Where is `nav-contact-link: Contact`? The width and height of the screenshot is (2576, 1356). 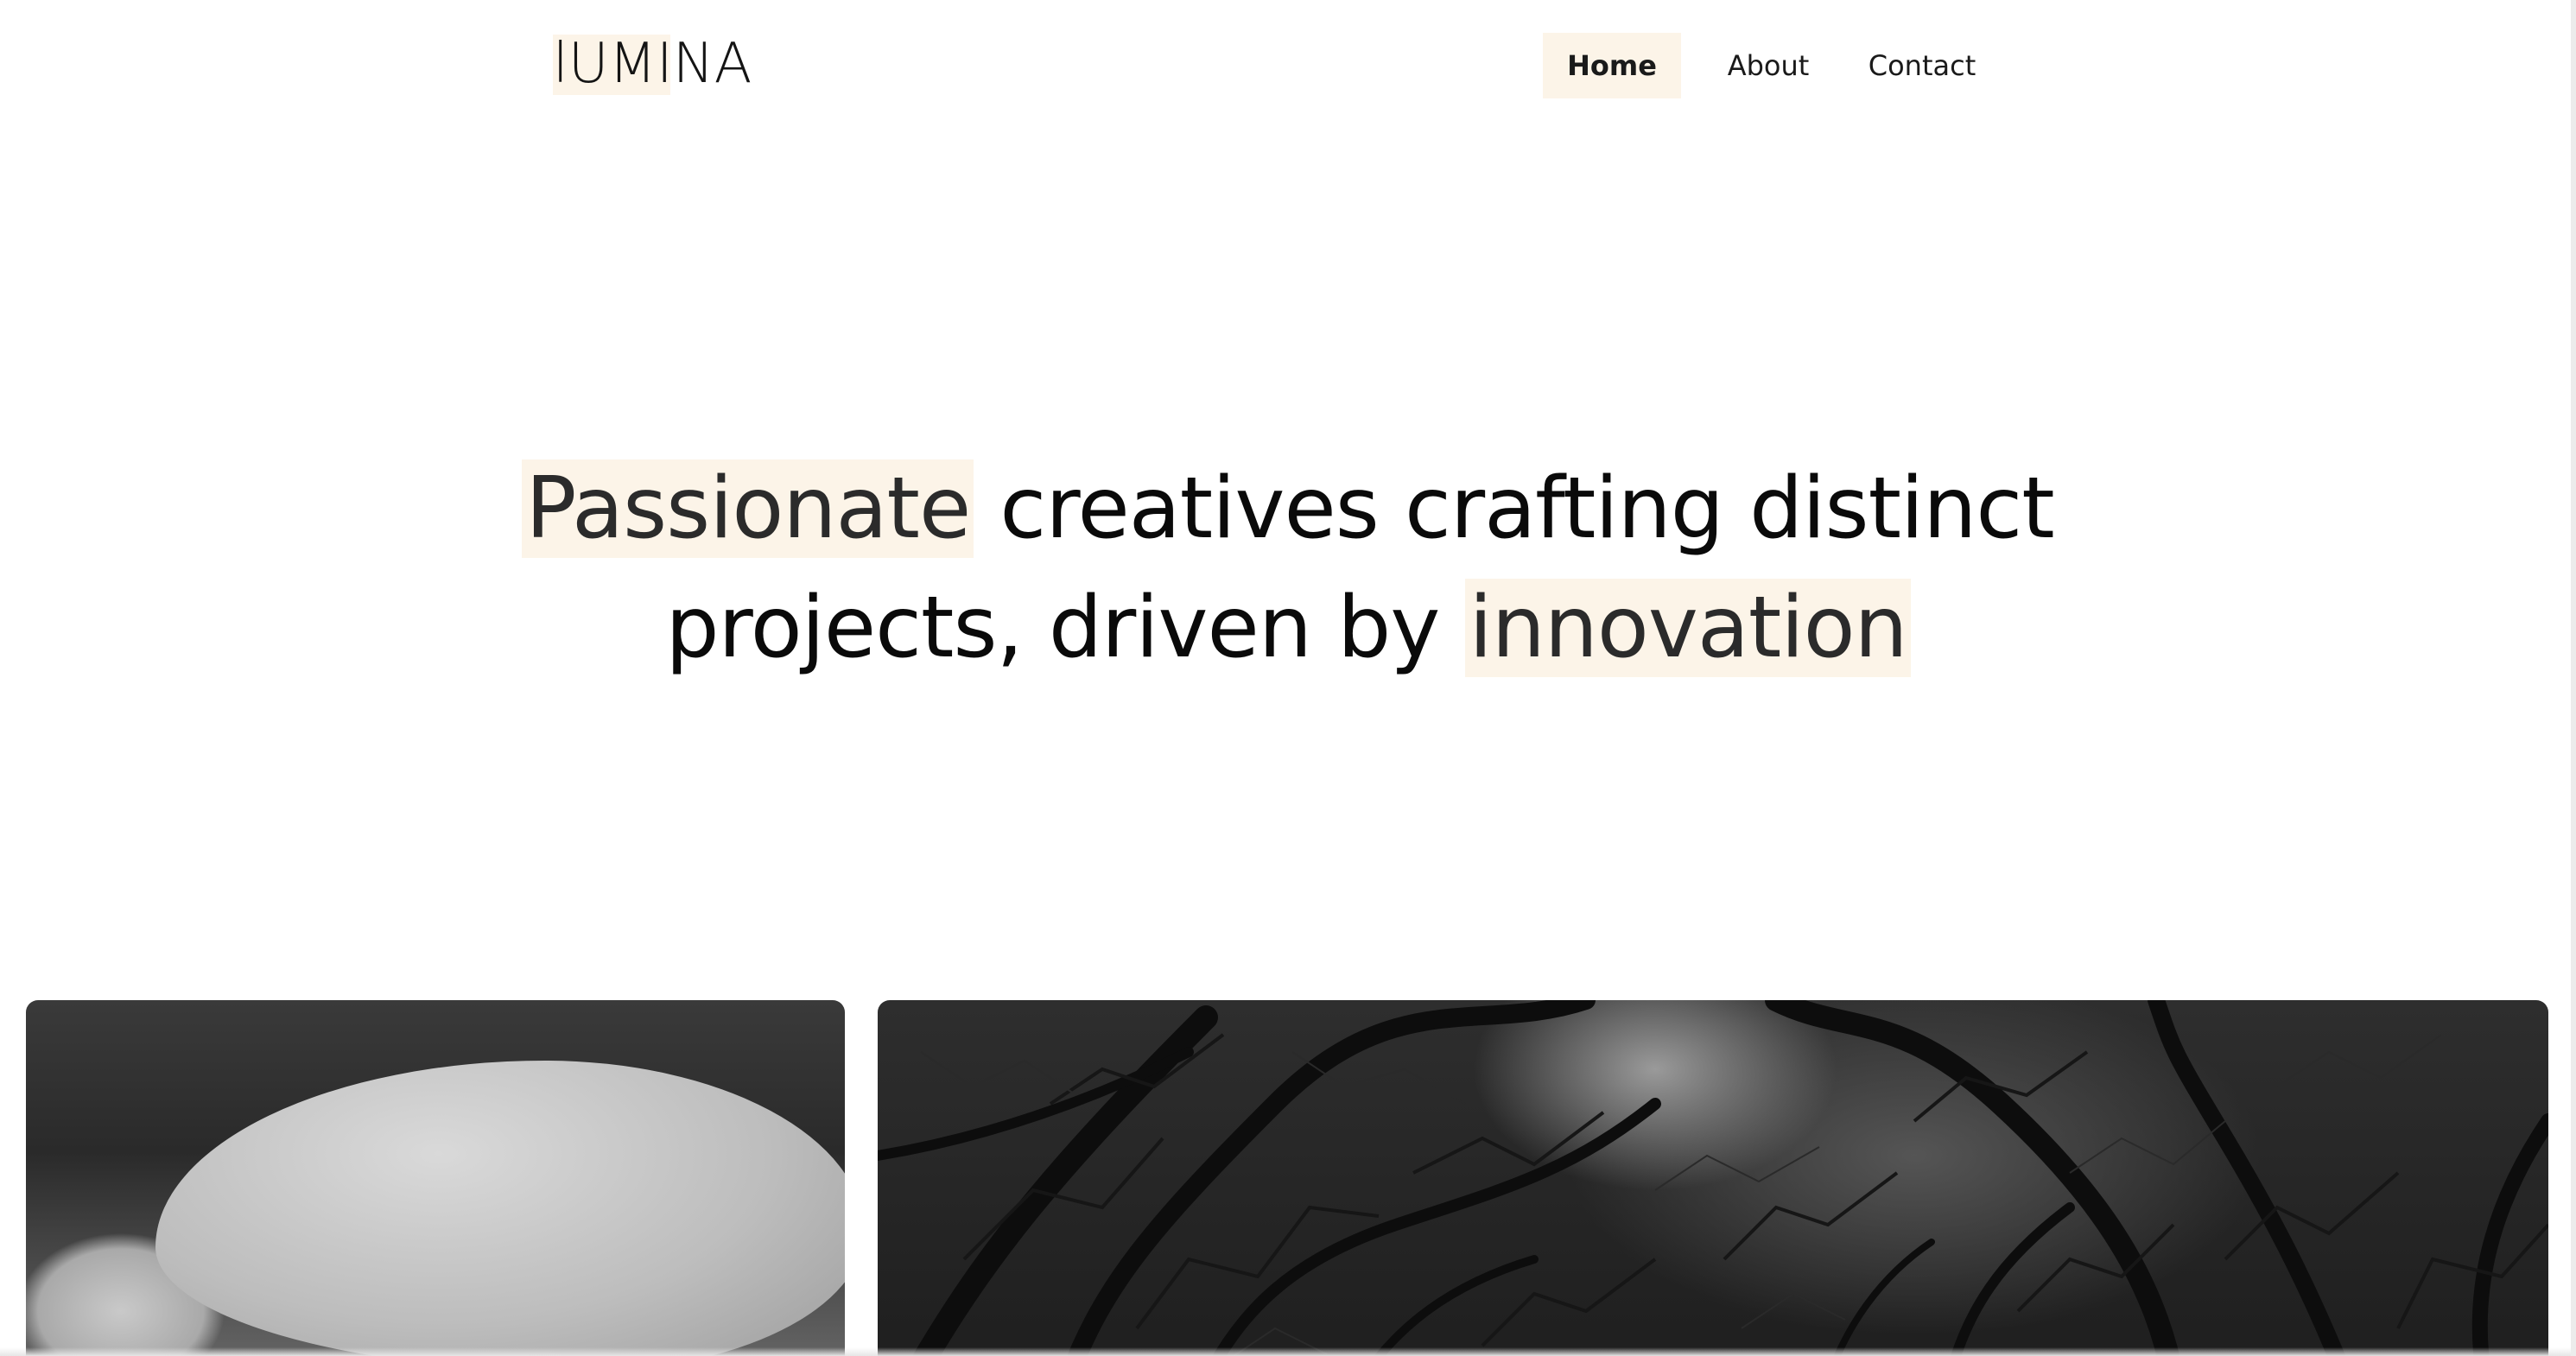 nav-contact-link: Contact is located at coordinates (1922, 65).